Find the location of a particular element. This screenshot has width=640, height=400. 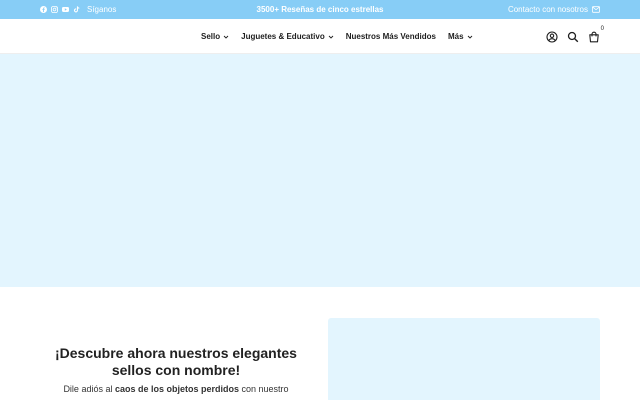

nav-item-label: Sello is located at coordinates (211, 36).